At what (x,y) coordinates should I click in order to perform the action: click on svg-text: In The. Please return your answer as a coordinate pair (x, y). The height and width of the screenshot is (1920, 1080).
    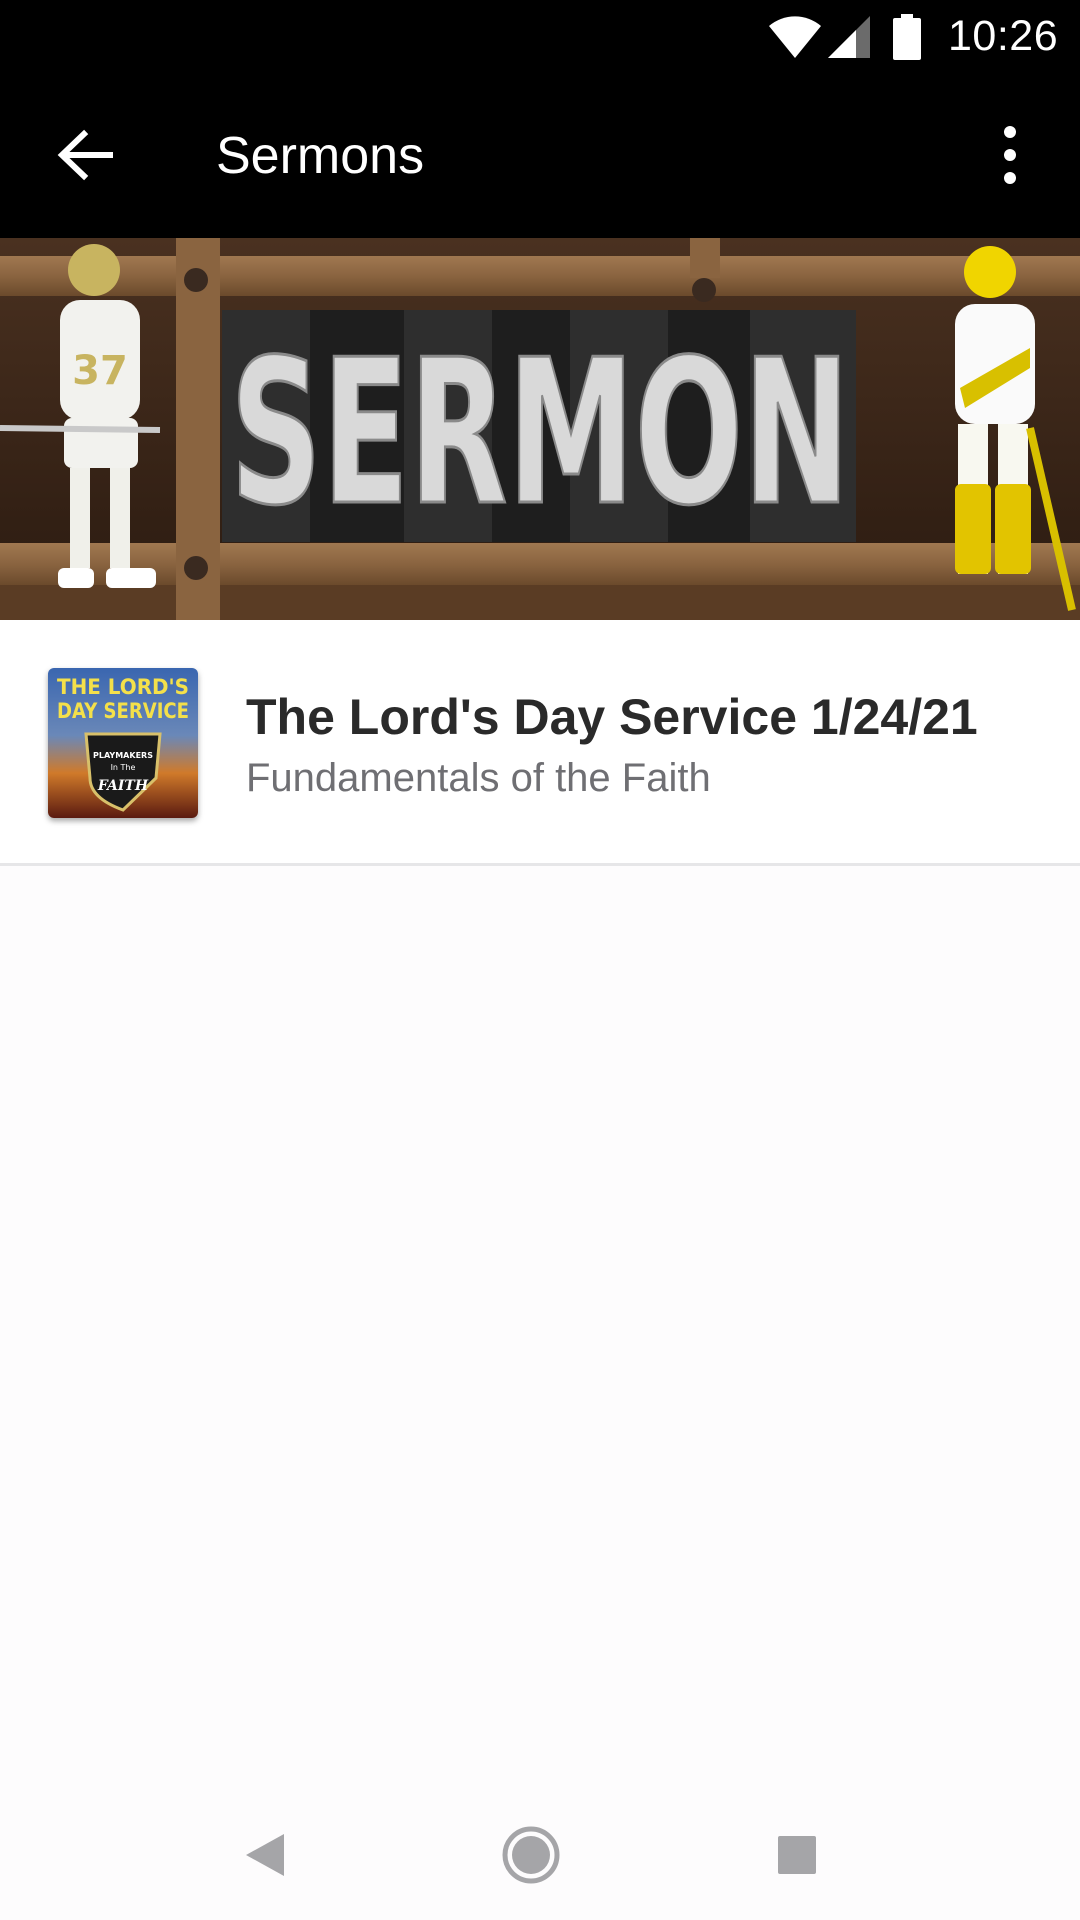
    Looking at the image, I should click on (123, 767).